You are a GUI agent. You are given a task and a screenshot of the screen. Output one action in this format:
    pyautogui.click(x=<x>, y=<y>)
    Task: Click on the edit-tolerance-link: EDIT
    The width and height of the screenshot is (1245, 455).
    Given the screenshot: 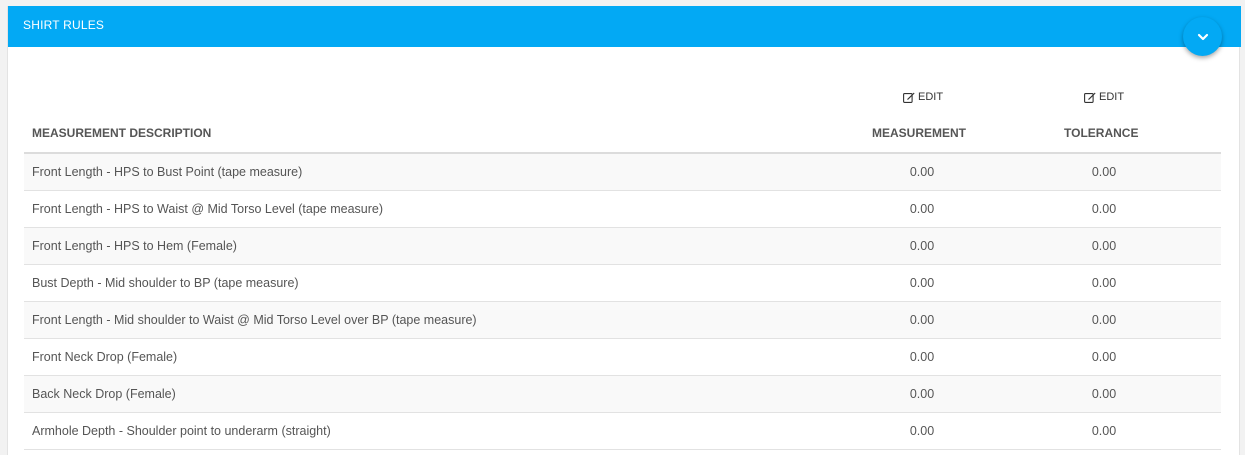 What is the action you would take?
    pyautogui.click(x=1104, y=97)
    